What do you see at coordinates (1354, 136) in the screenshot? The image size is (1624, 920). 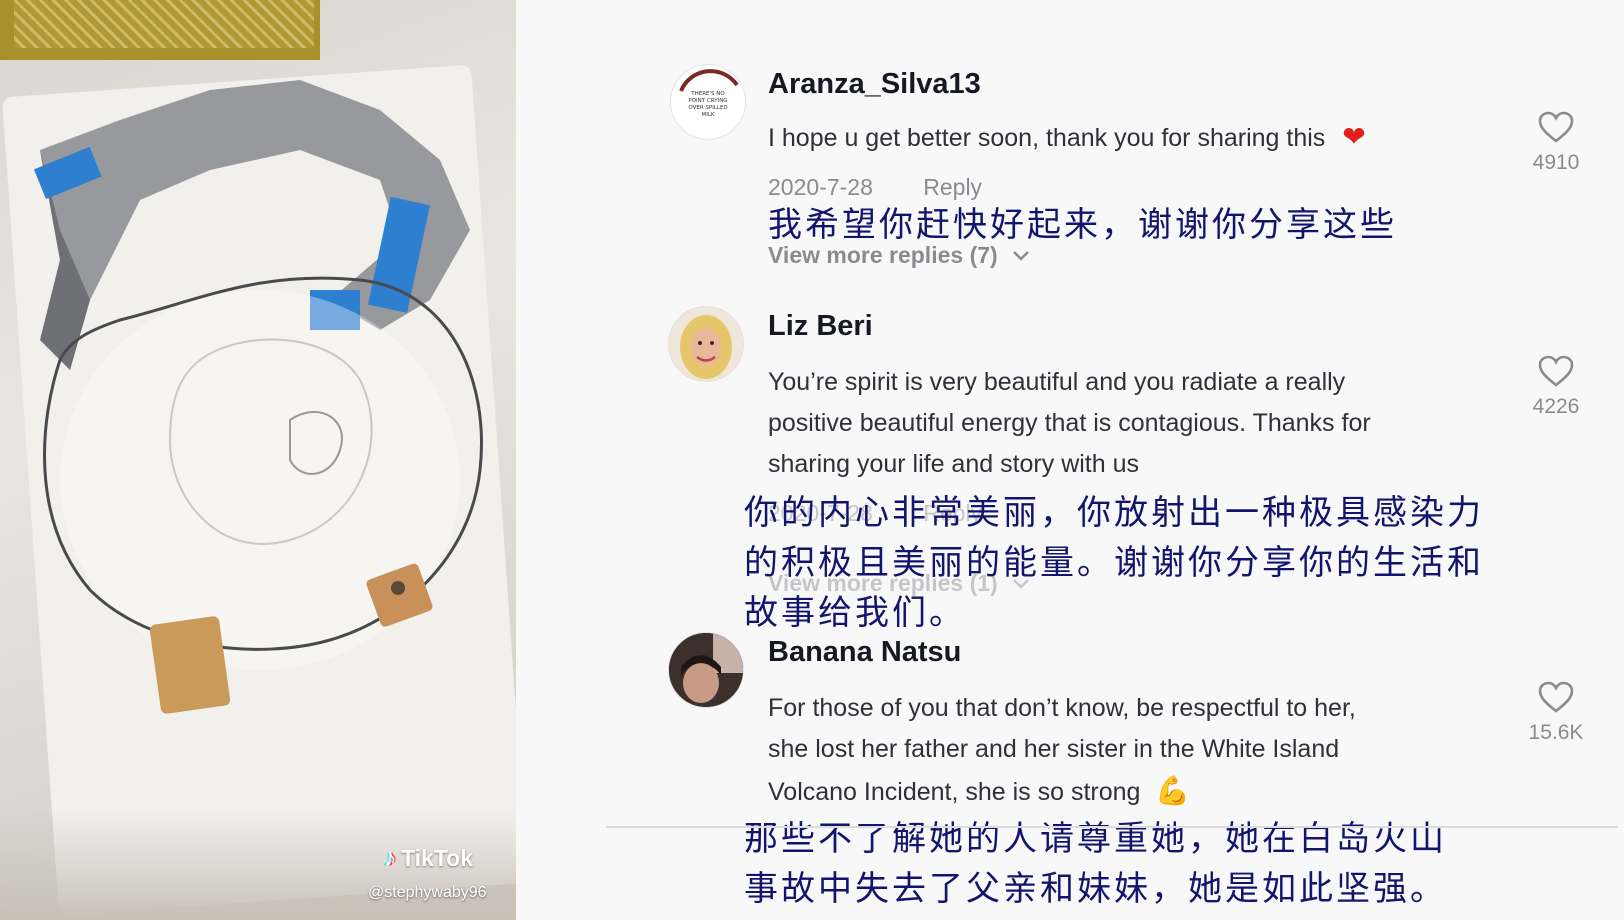 I see `red-heart-emoji: ❤` at bounding box center [1354, 136].